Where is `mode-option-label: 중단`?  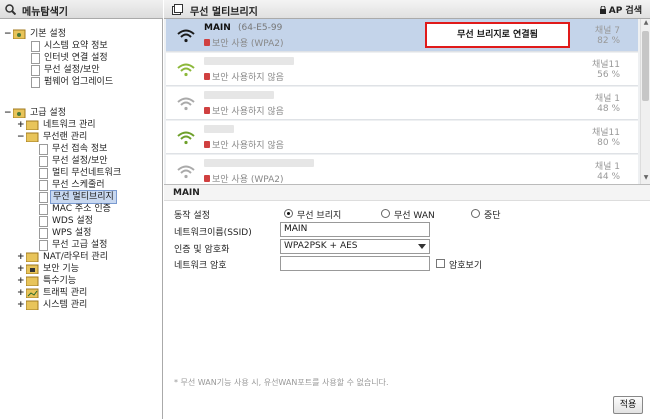 mode-option-label: 중단 is located at coordinates (492, 216).